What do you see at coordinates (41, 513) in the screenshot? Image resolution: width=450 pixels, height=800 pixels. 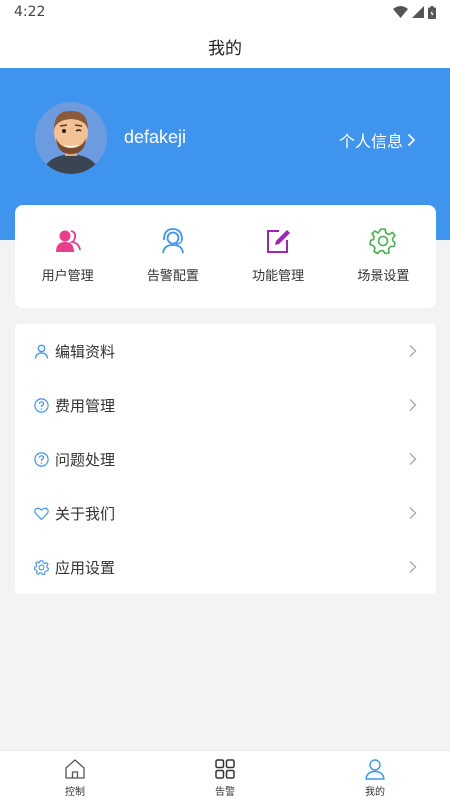 I see `heart-icon` at bounding box center [41, 513].